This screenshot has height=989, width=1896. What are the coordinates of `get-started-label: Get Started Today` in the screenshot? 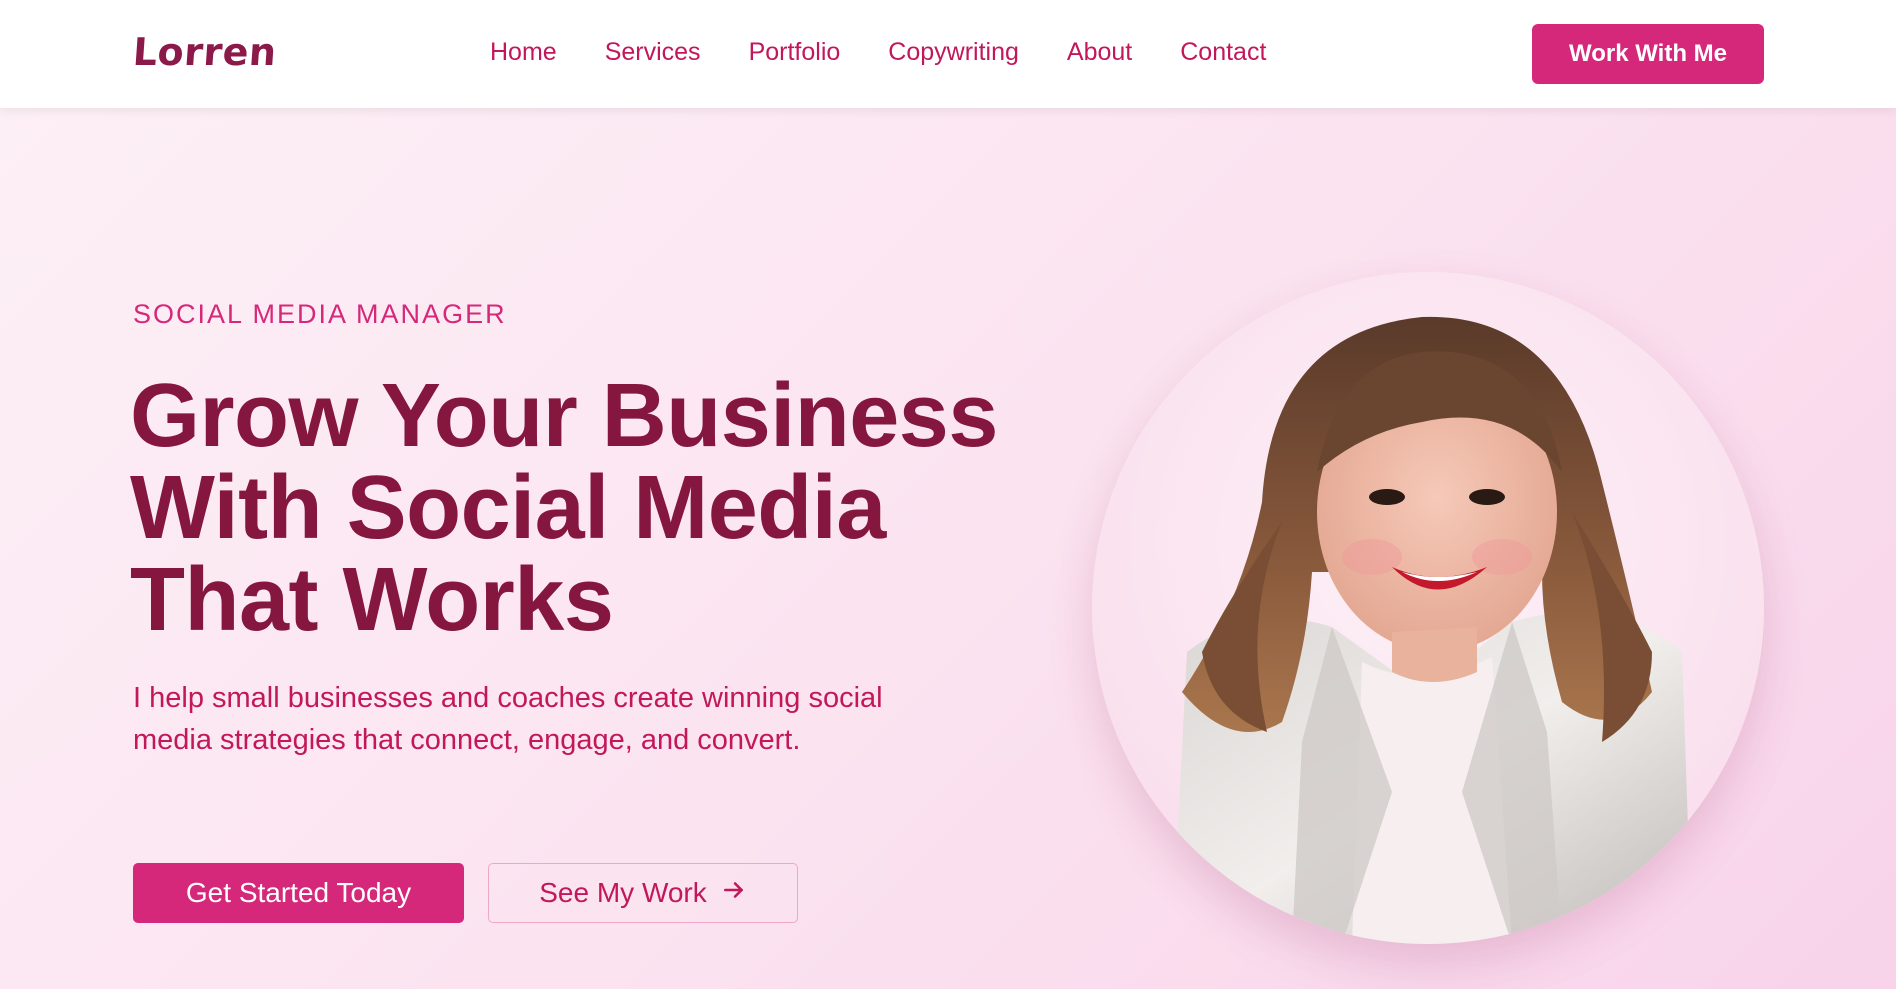 It's located at (298, 892).